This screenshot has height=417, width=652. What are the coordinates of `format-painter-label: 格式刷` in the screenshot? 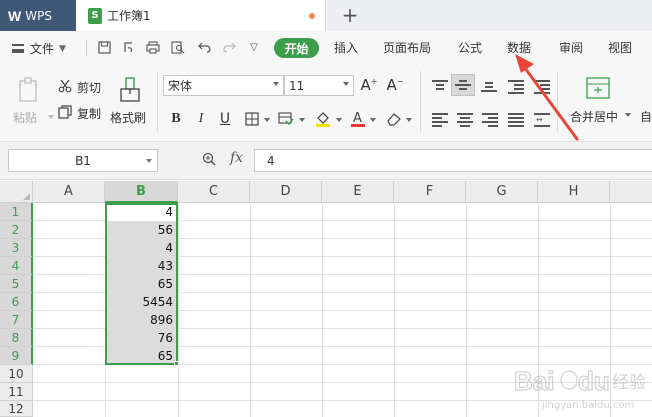 It's located at (128, 118).